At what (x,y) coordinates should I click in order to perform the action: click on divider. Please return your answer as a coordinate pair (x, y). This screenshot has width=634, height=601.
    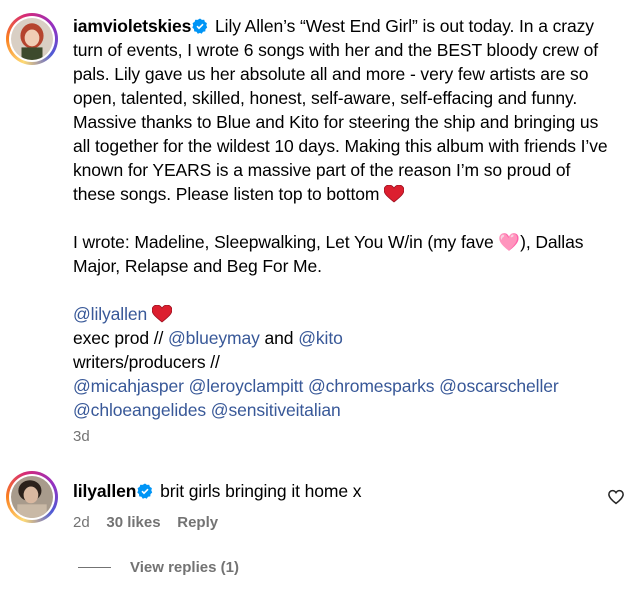
    Looking at the image, I should click on (94, 567).